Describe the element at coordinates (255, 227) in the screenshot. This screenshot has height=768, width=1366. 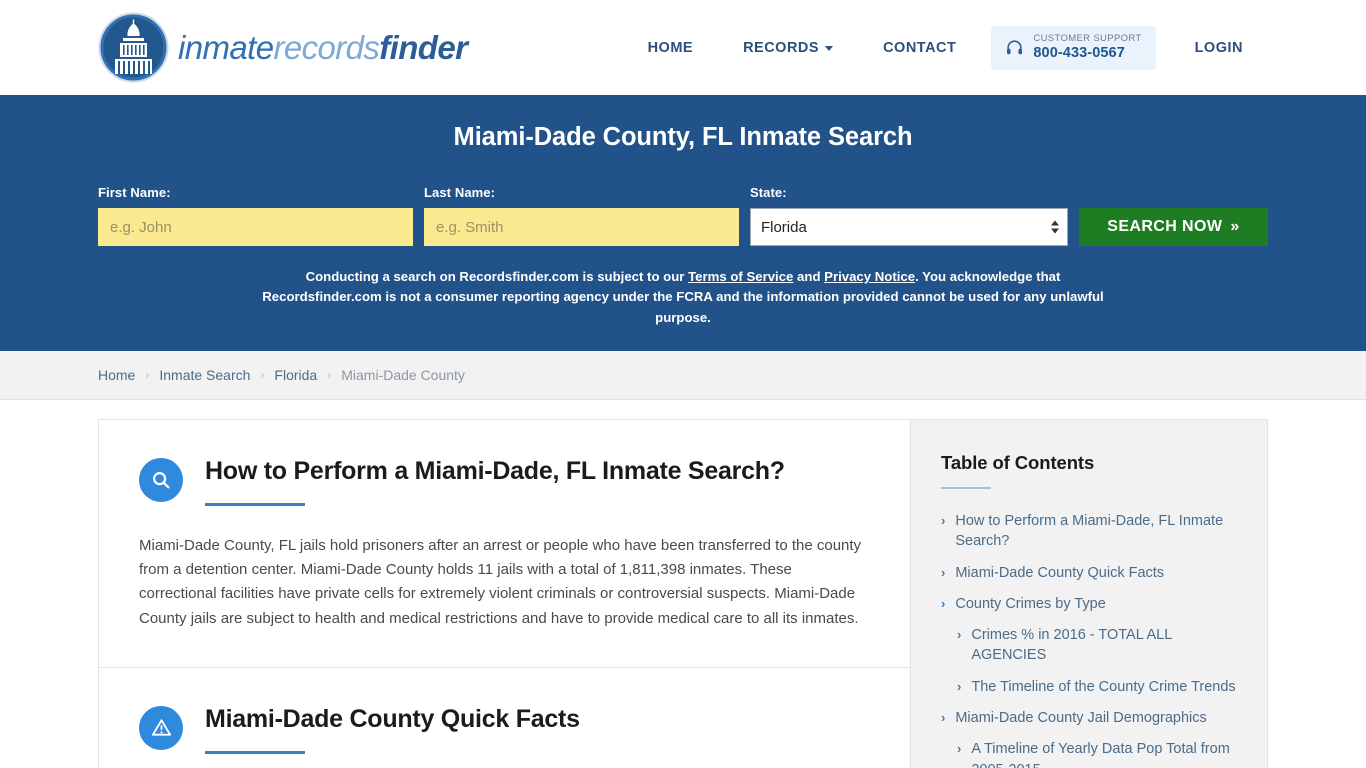
I see `first-name-input` at that location.